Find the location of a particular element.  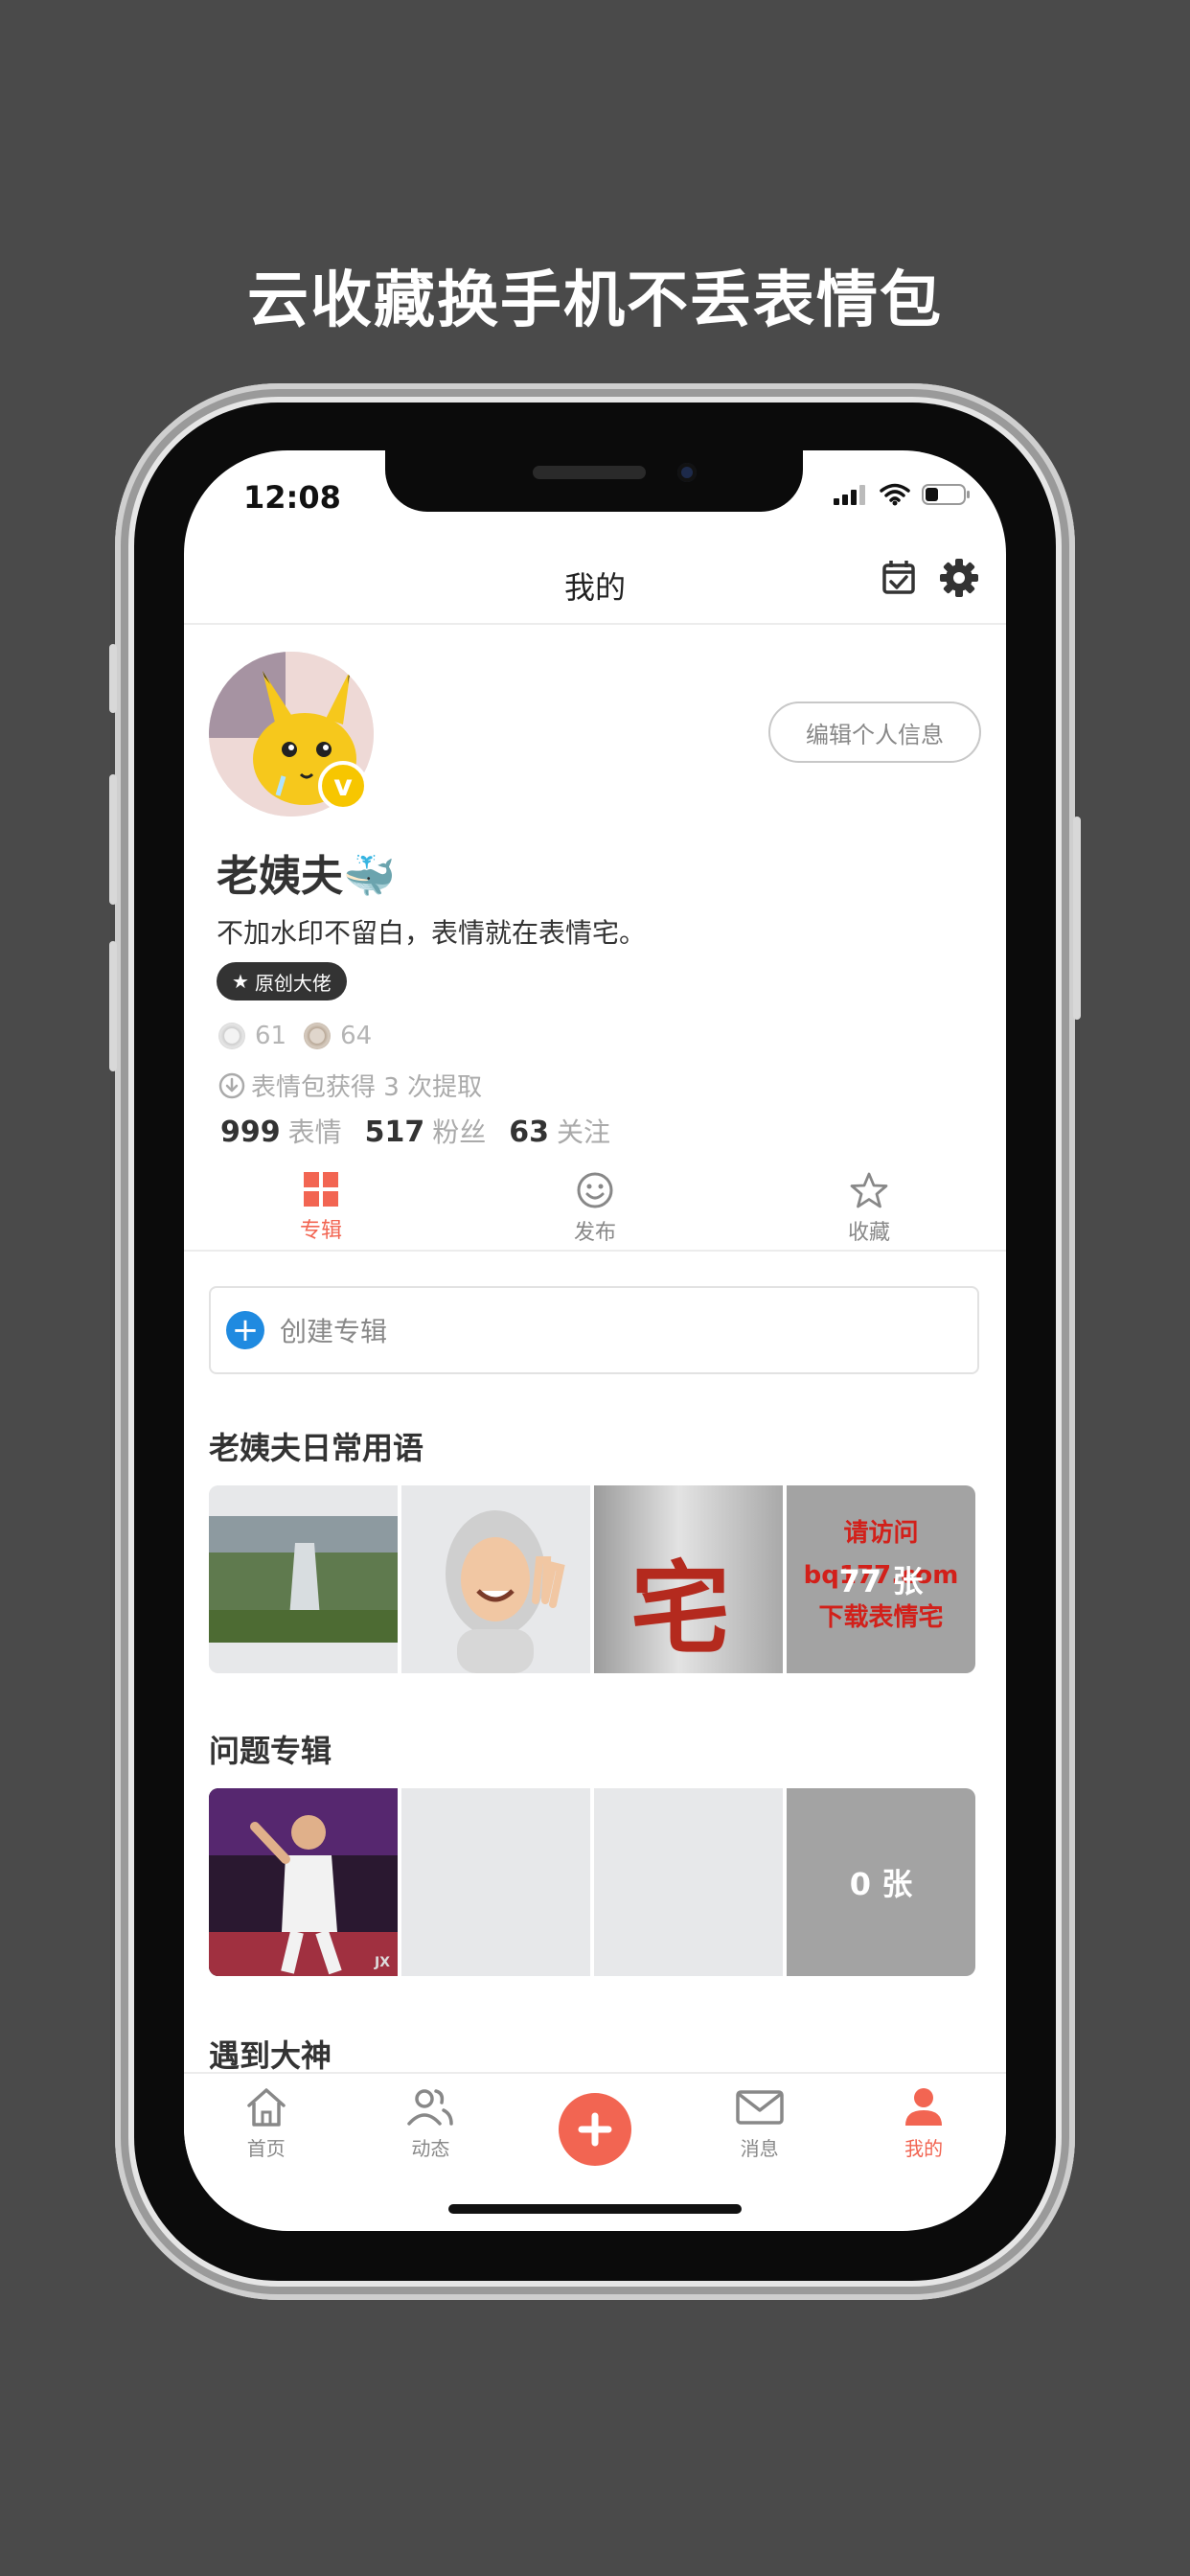

plus-icon is located at coordinates (595, 2129).